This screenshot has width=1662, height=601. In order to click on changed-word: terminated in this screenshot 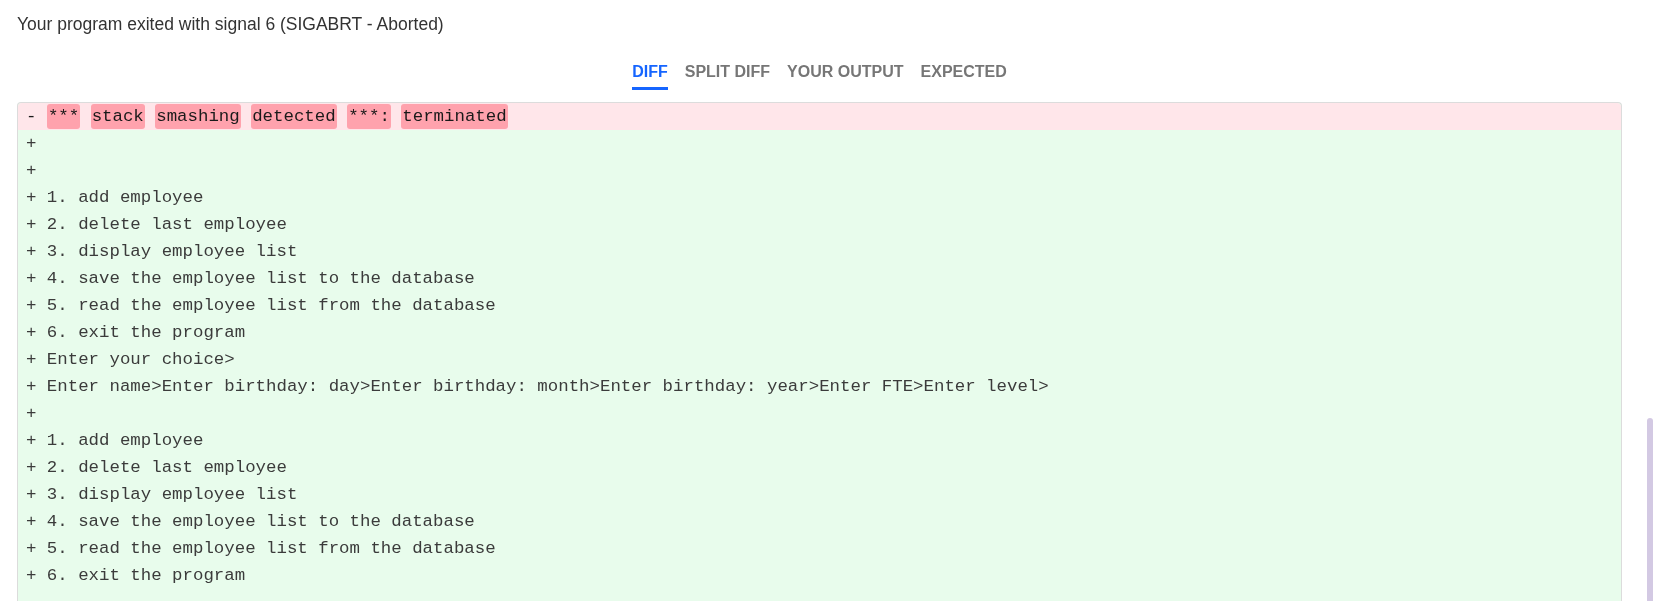, I will do `click(454, 116)`.